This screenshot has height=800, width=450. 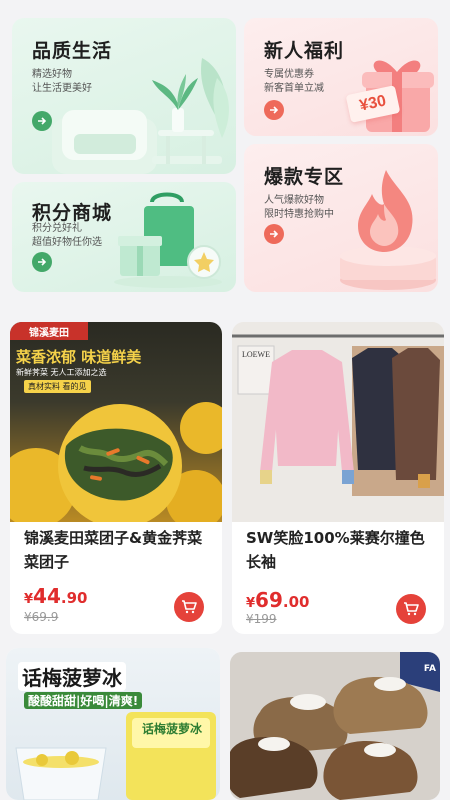 What do you see at coordinates (256, 354) in the screenshot?
I see `image-sign: LOEWE` at bounding box center [256, 354].